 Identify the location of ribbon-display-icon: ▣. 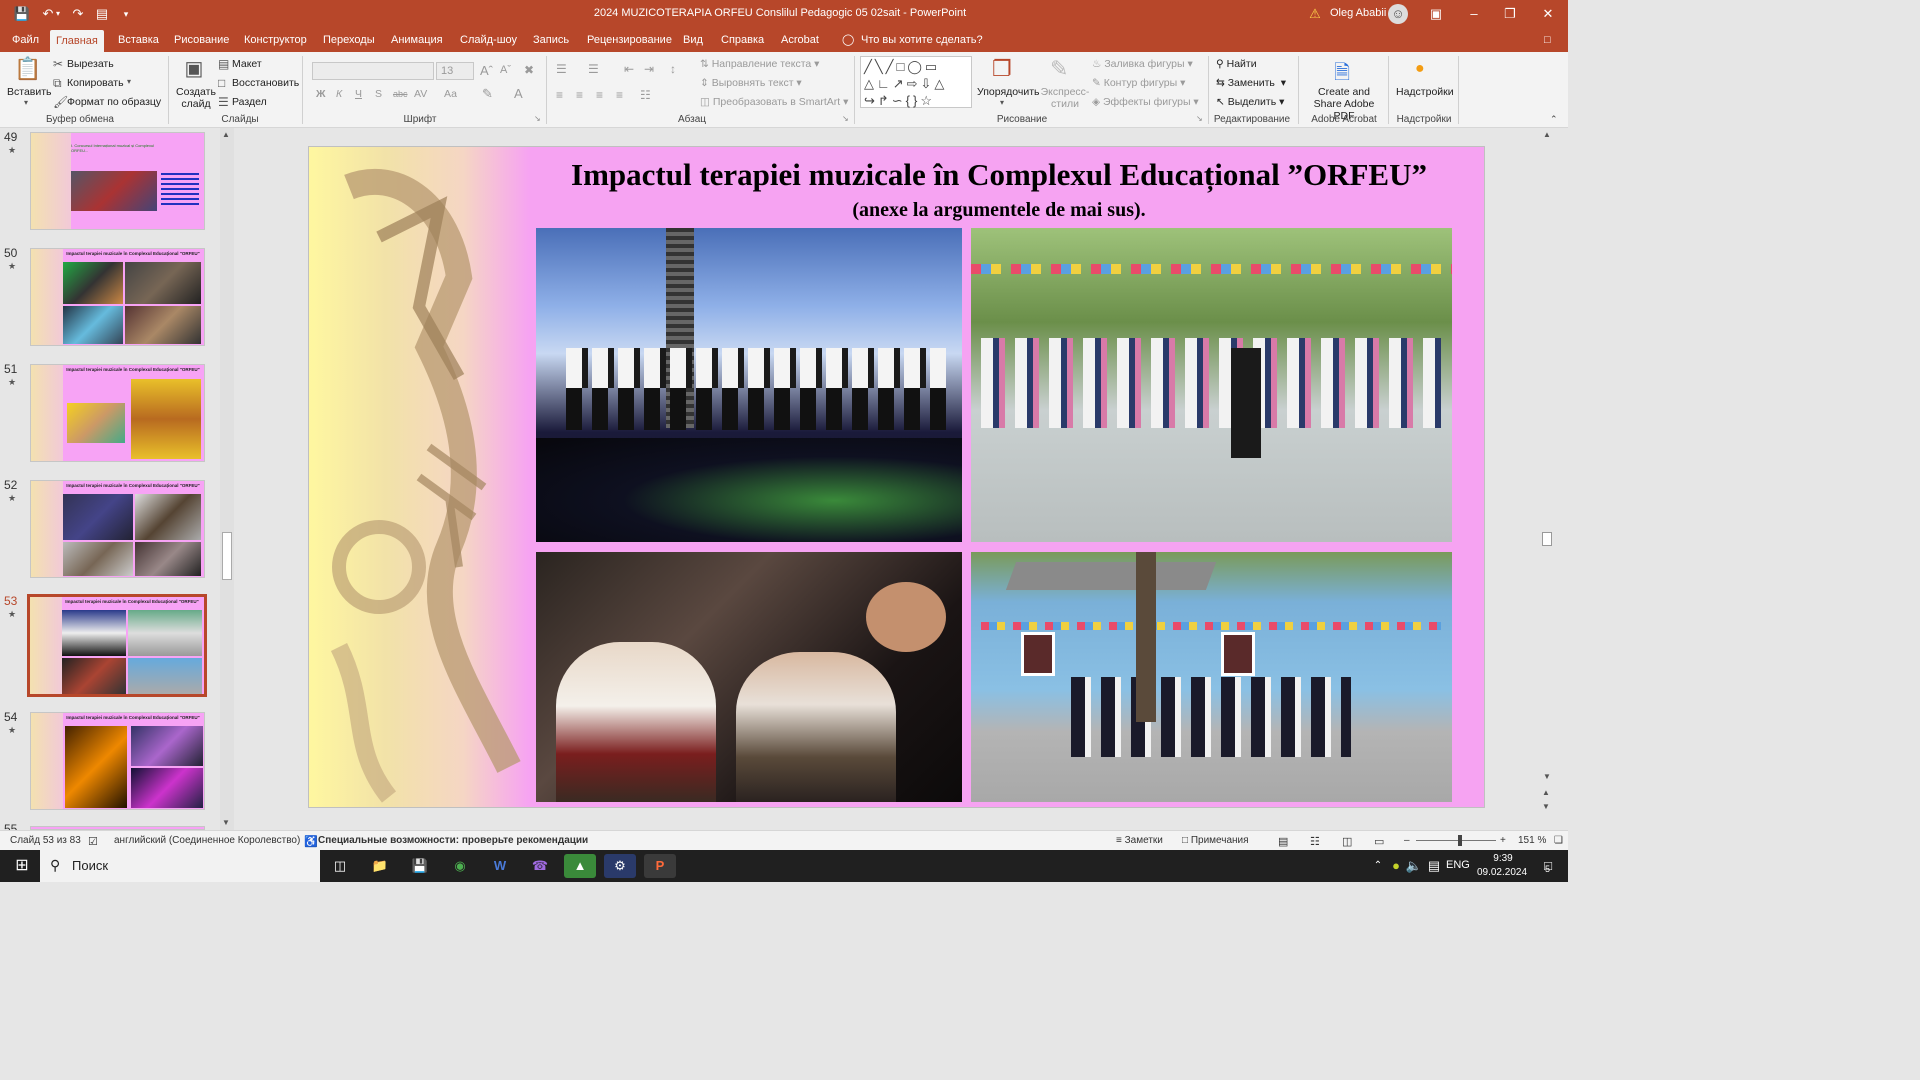
(1436, 14).